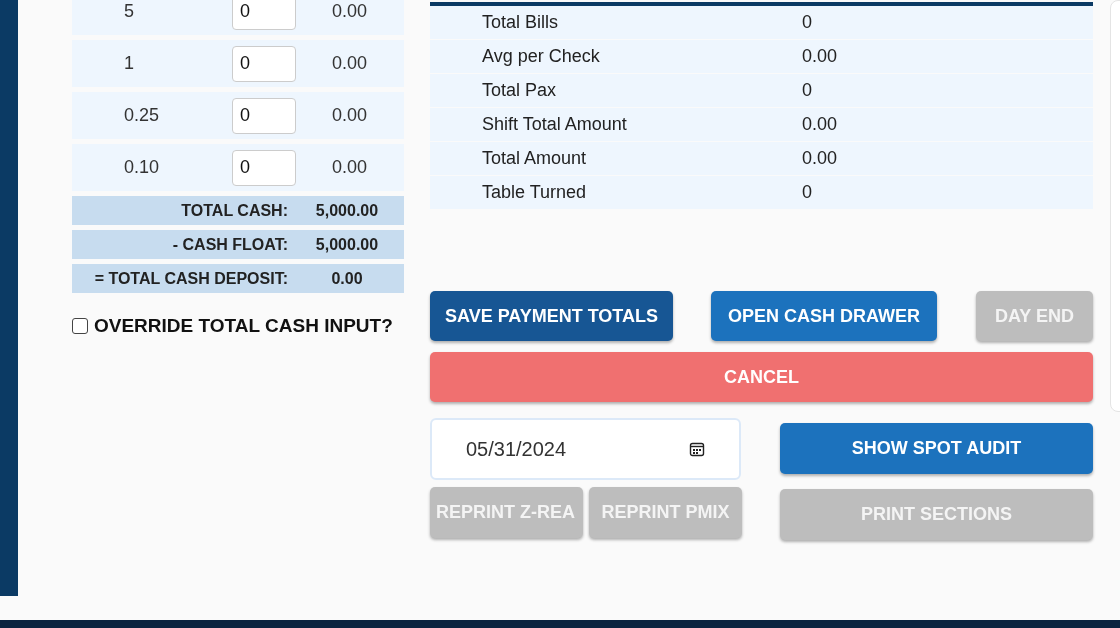 This screenshot has height=628, width=1120. What do you see at coordinates (230, 244) in the screenshot?
I see `total-label: - CASH FLOAT:` at bounding box center [230, 244].